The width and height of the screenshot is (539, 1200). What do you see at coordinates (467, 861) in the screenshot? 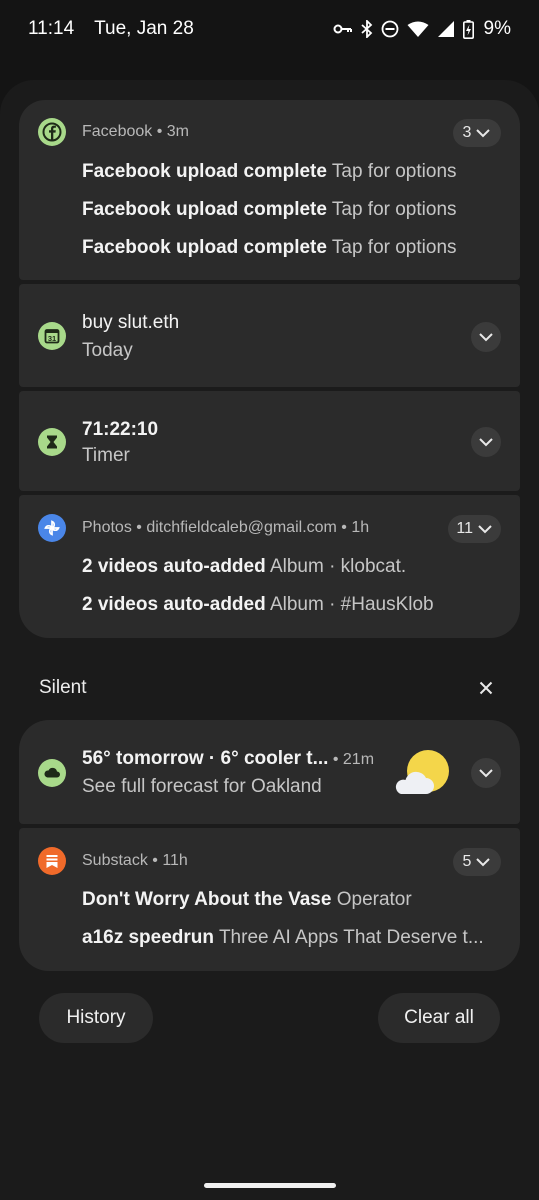
I see `notification-count: 5` at bounding box center [467, 861].